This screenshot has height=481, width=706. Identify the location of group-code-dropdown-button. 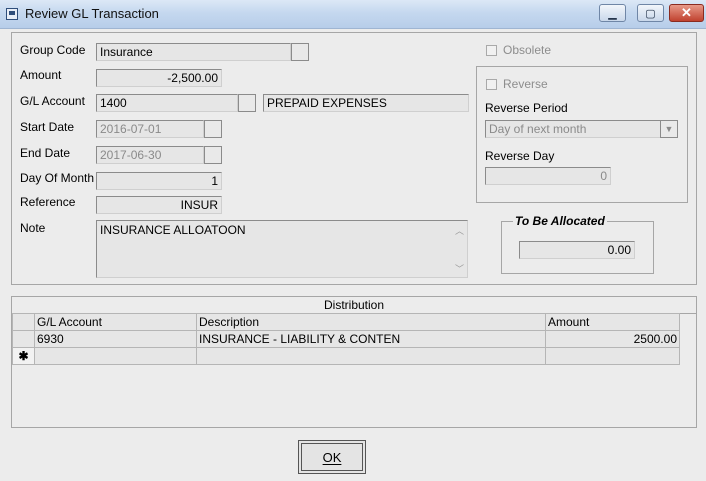
(300, 52).